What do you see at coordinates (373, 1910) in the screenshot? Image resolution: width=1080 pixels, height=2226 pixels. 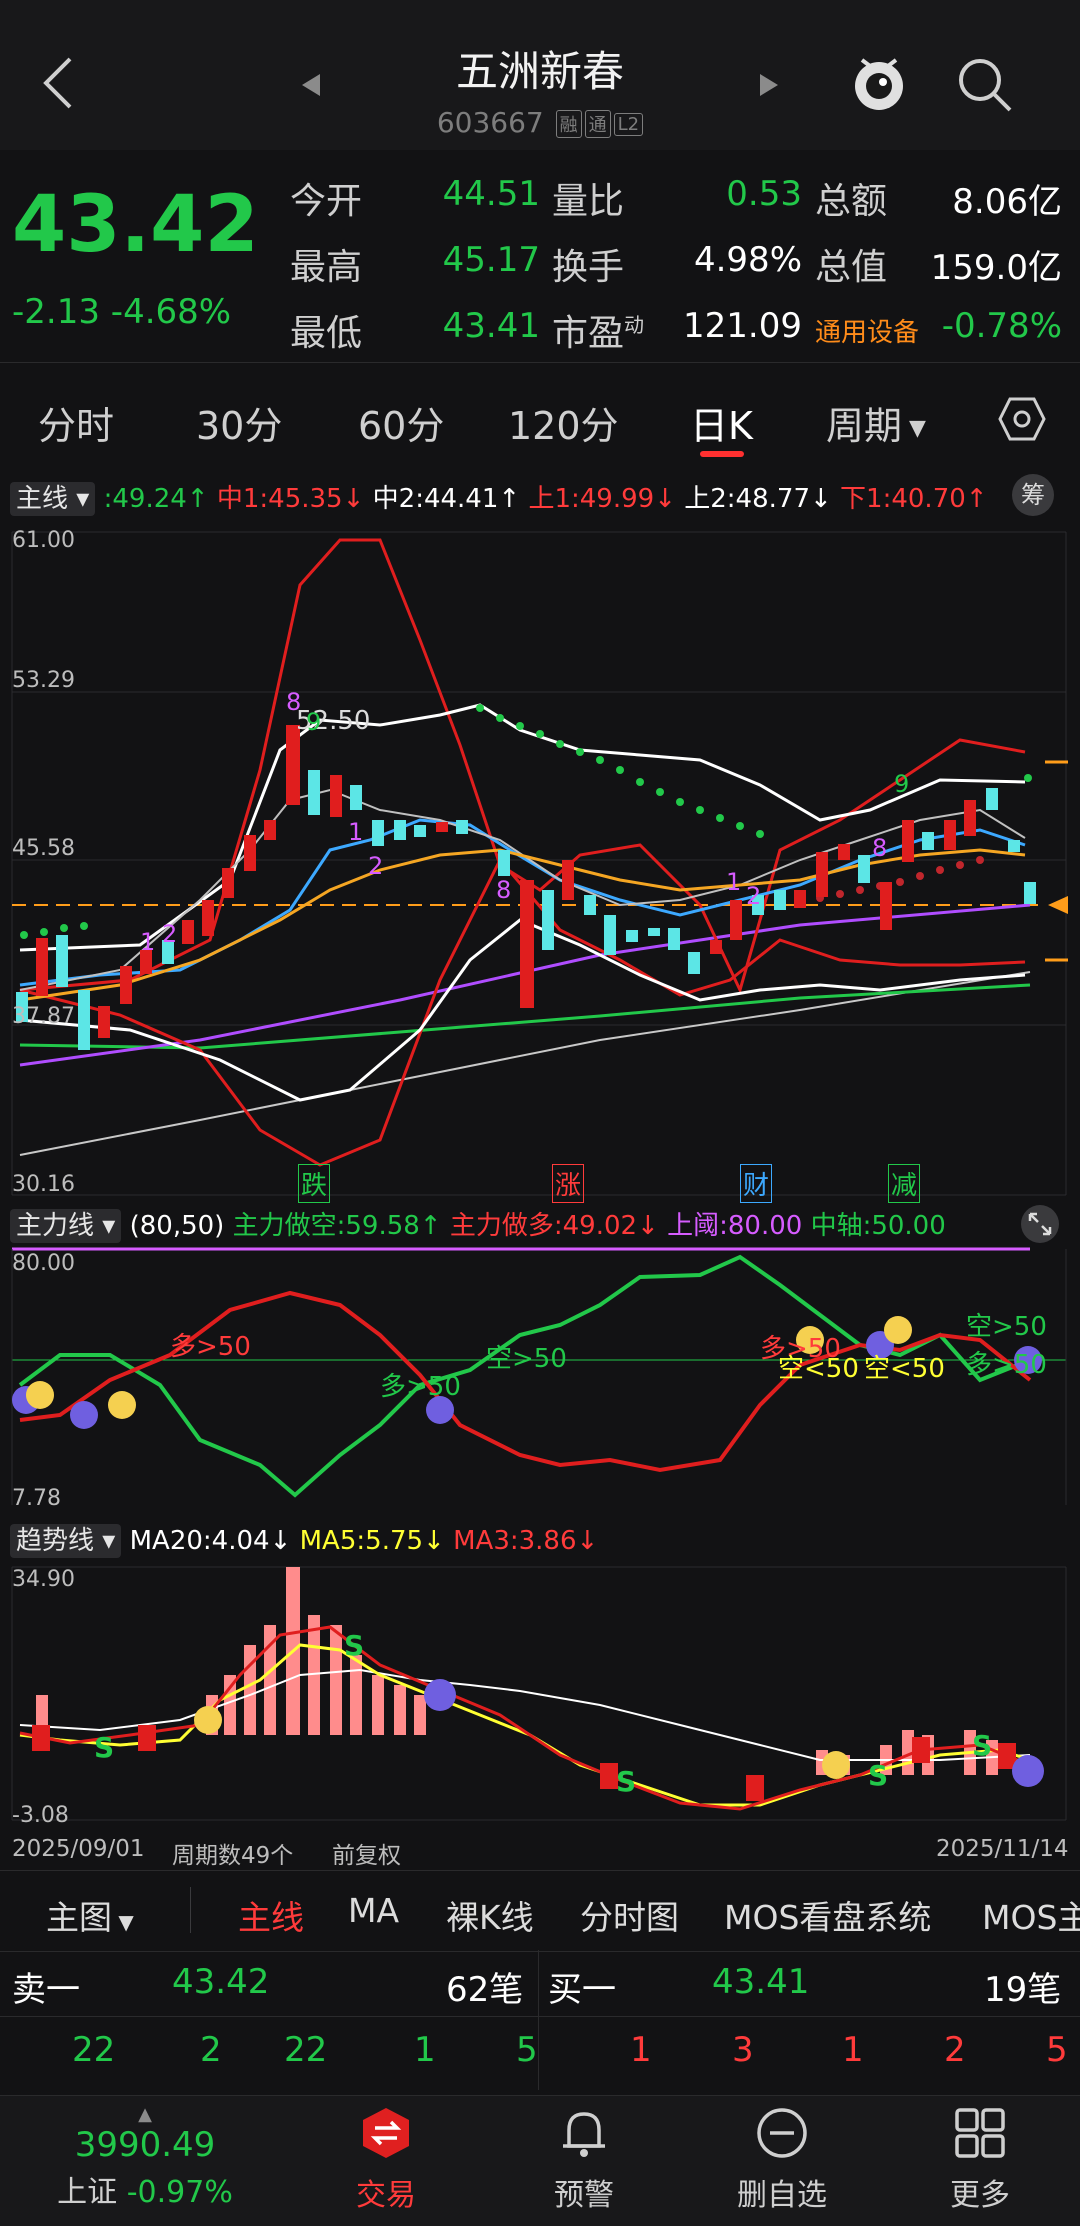 I see `chart-type-ma: MA` at bounding box center [373, 1910].